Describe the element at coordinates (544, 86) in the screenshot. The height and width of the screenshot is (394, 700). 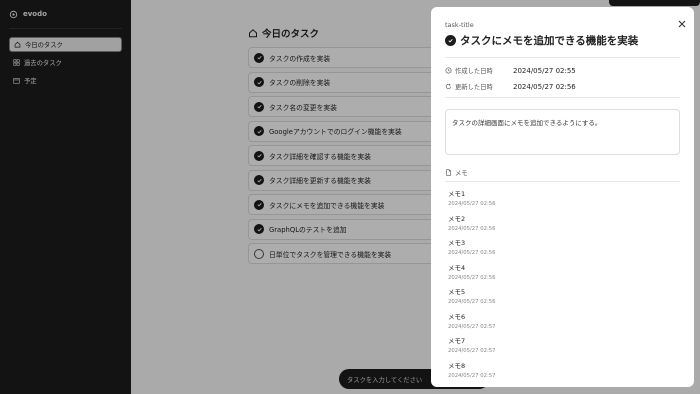
I see `updated-value: 2024/05/27 02:56` at that location.